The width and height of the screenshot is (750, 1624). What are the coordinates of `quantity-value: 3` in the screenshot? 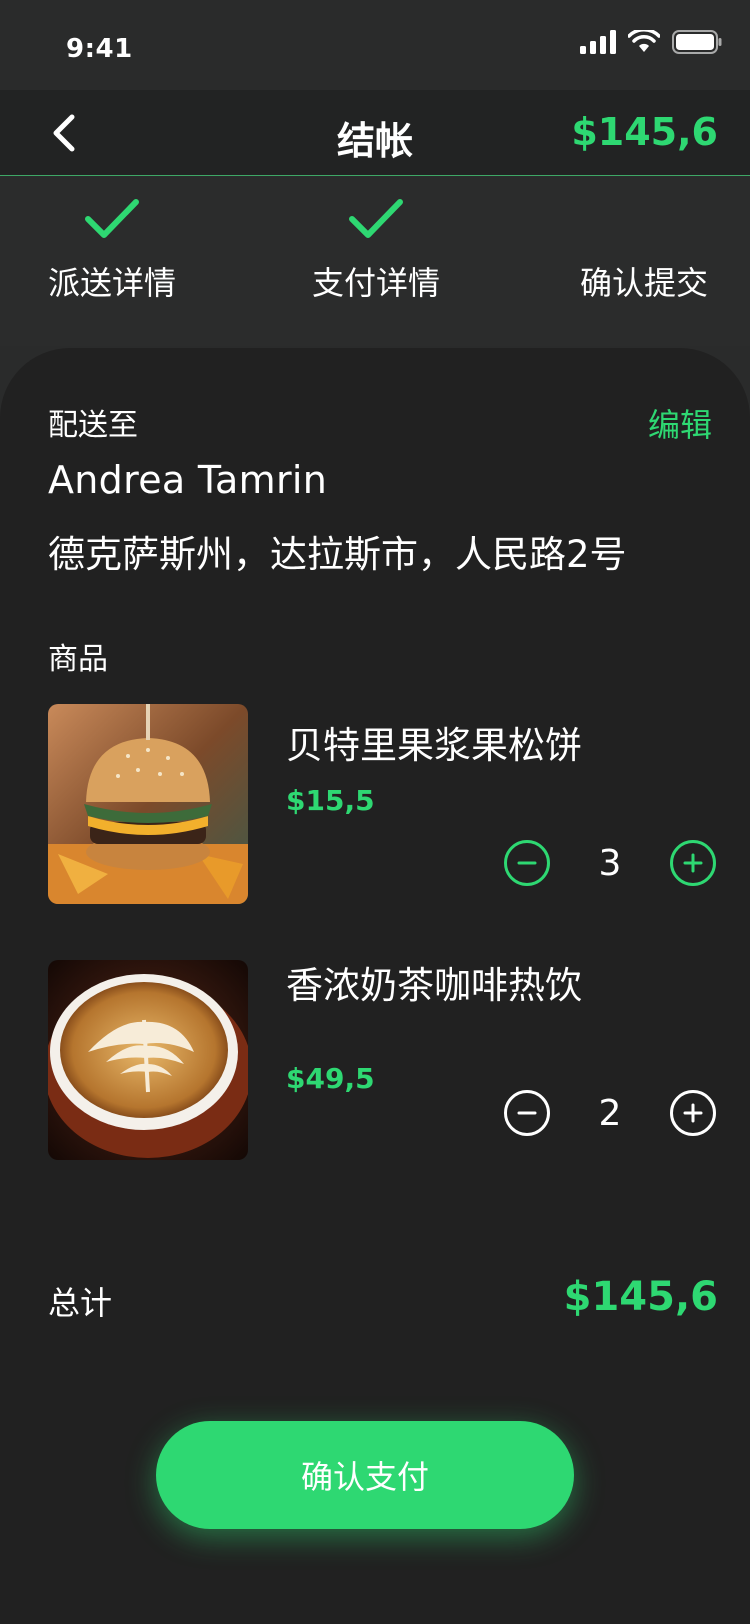 It's located at (610, 863).